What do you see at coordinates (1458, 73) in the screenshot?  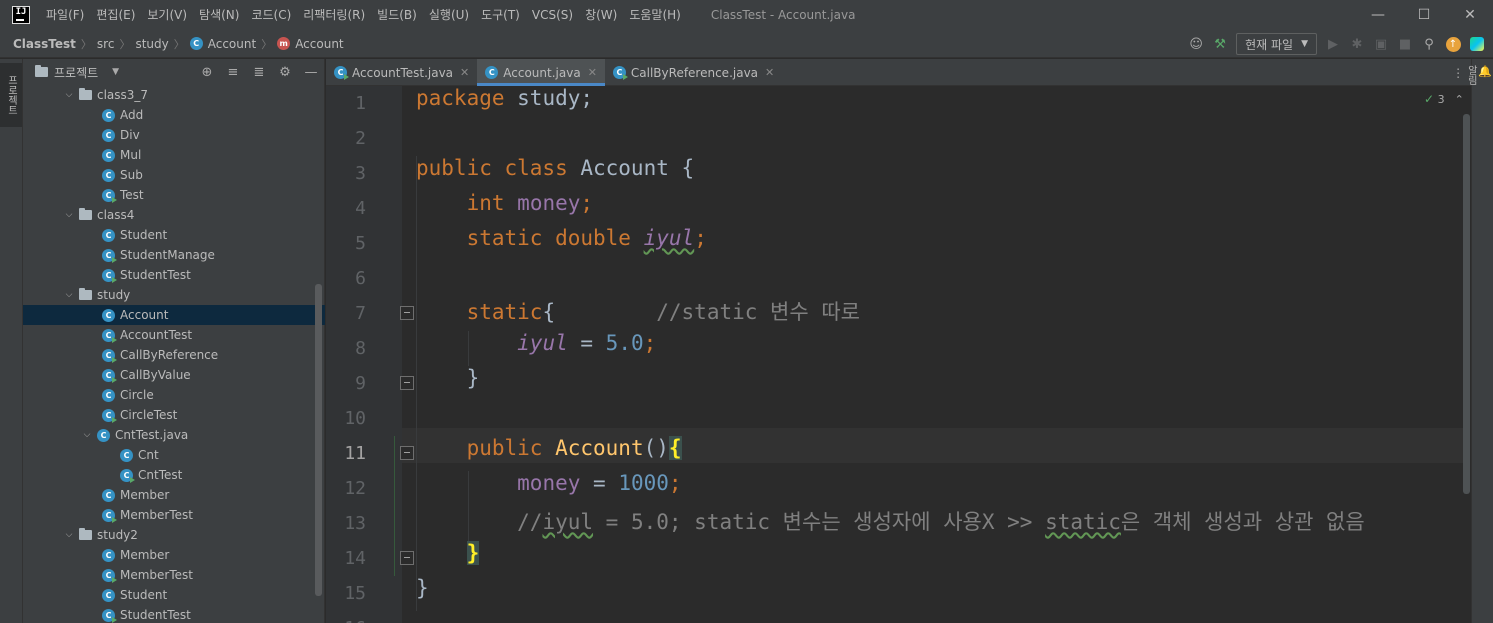 I see `more-vertical-icon: ⋮` at bounding box center [1458, 73].